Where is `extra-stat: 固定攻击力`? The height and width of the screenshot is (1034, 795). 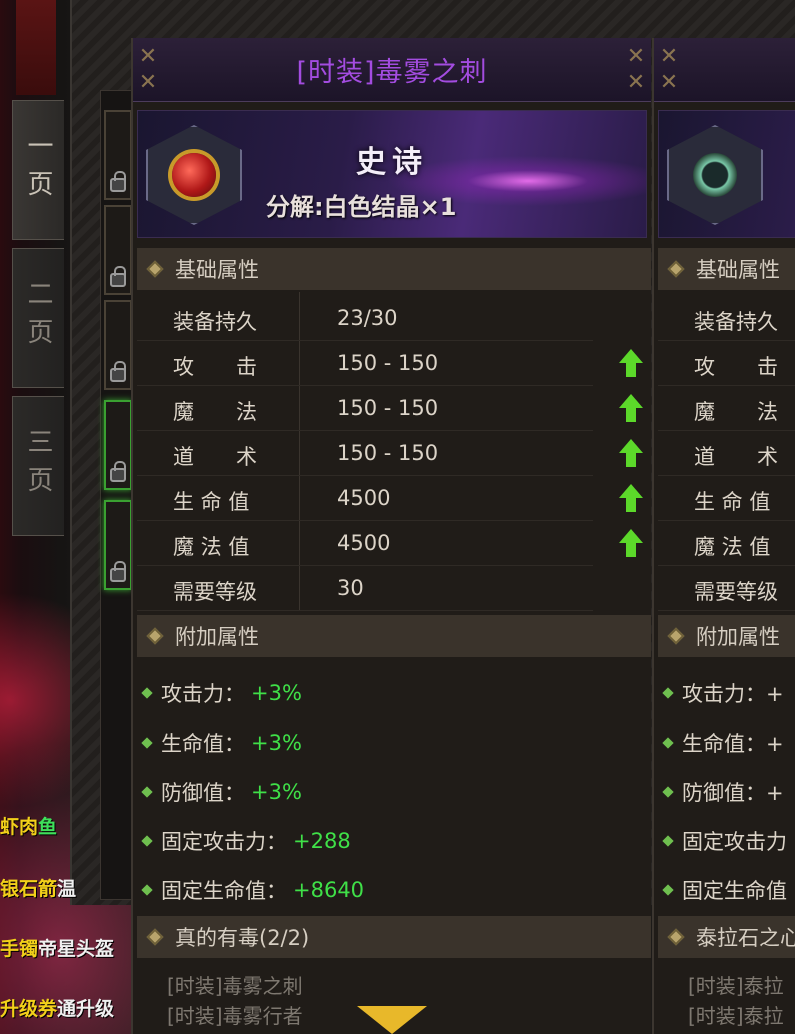 extra-stat: 固定攻击力 is located at coordinates (724, 841).